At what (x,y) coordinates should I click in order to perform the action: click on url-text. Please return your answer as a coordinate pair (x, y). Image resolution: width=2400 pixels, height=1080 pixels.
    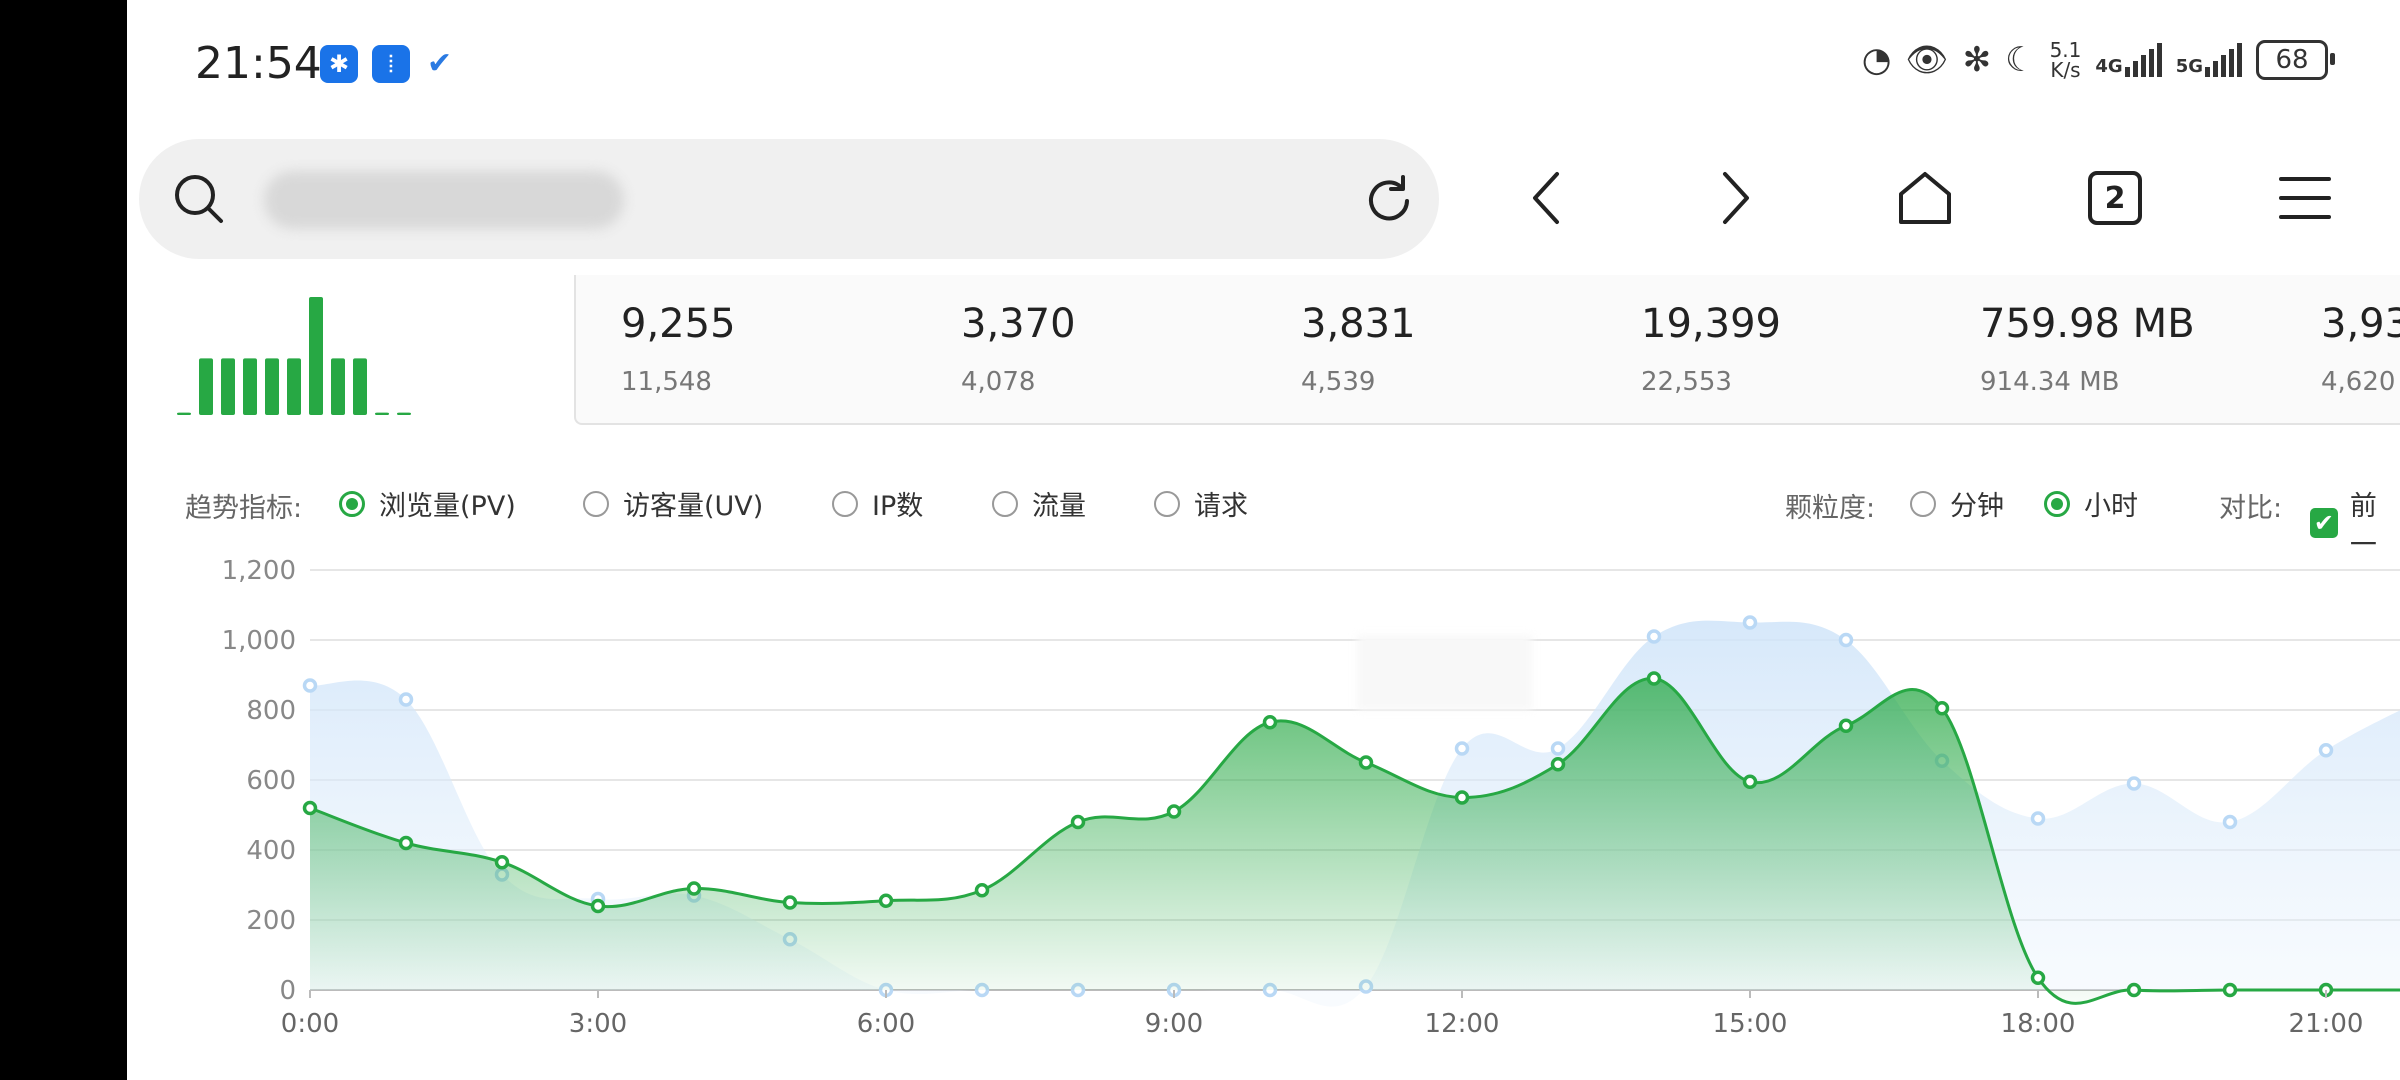
    Looking at the image, I should click on (444, 200).